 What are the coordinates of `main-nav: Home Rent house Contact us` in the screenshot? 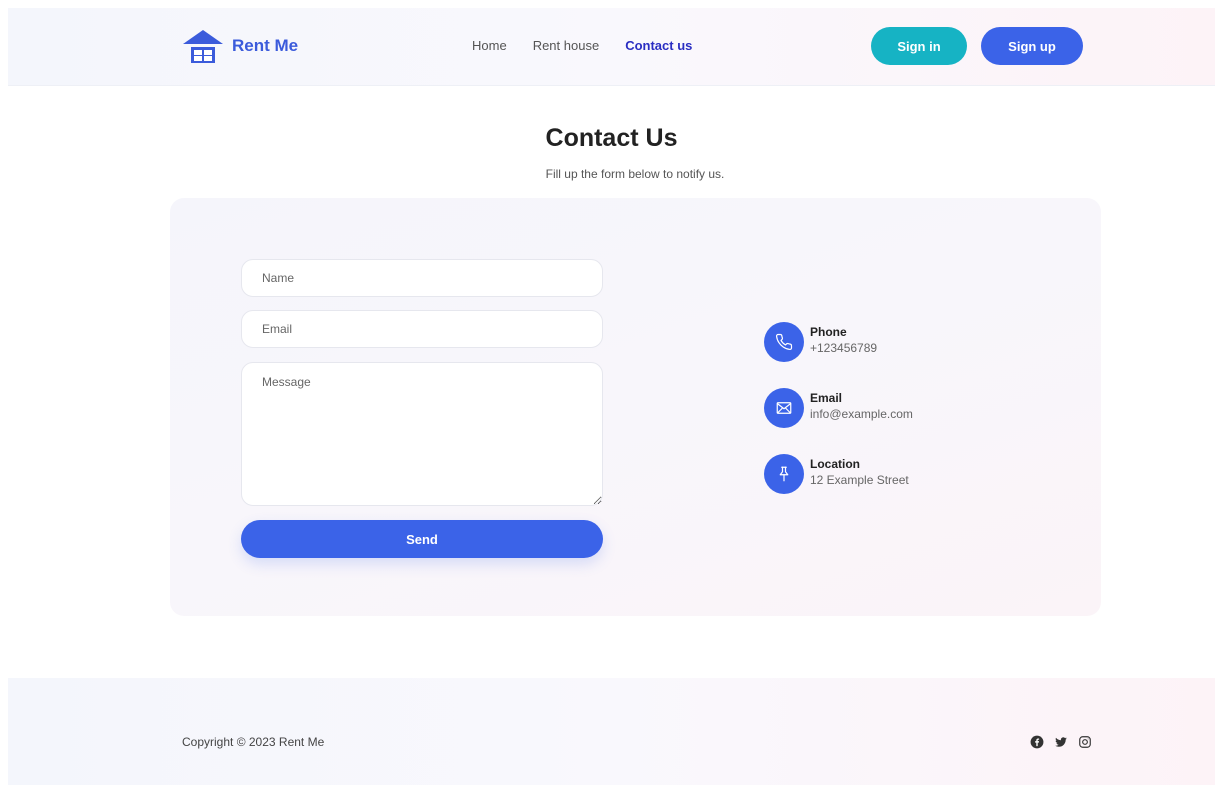 It's located at (595, 45).